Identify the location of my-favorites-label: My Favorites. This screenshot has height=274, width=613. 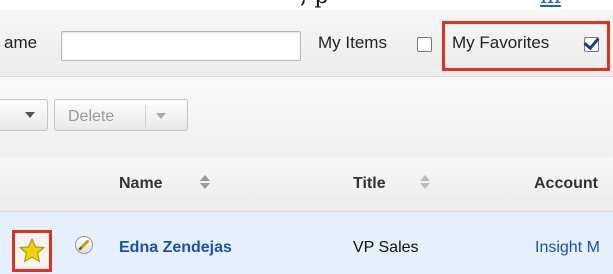
(501, 42).